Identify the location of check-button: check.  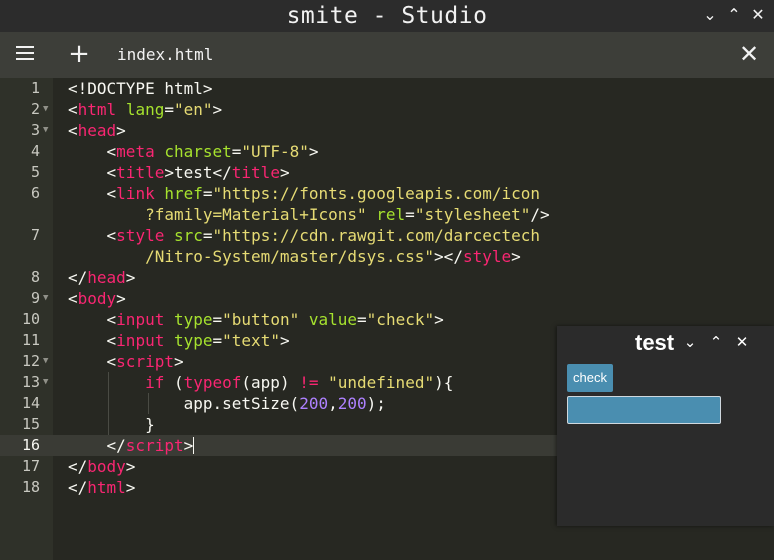
(590, 378).